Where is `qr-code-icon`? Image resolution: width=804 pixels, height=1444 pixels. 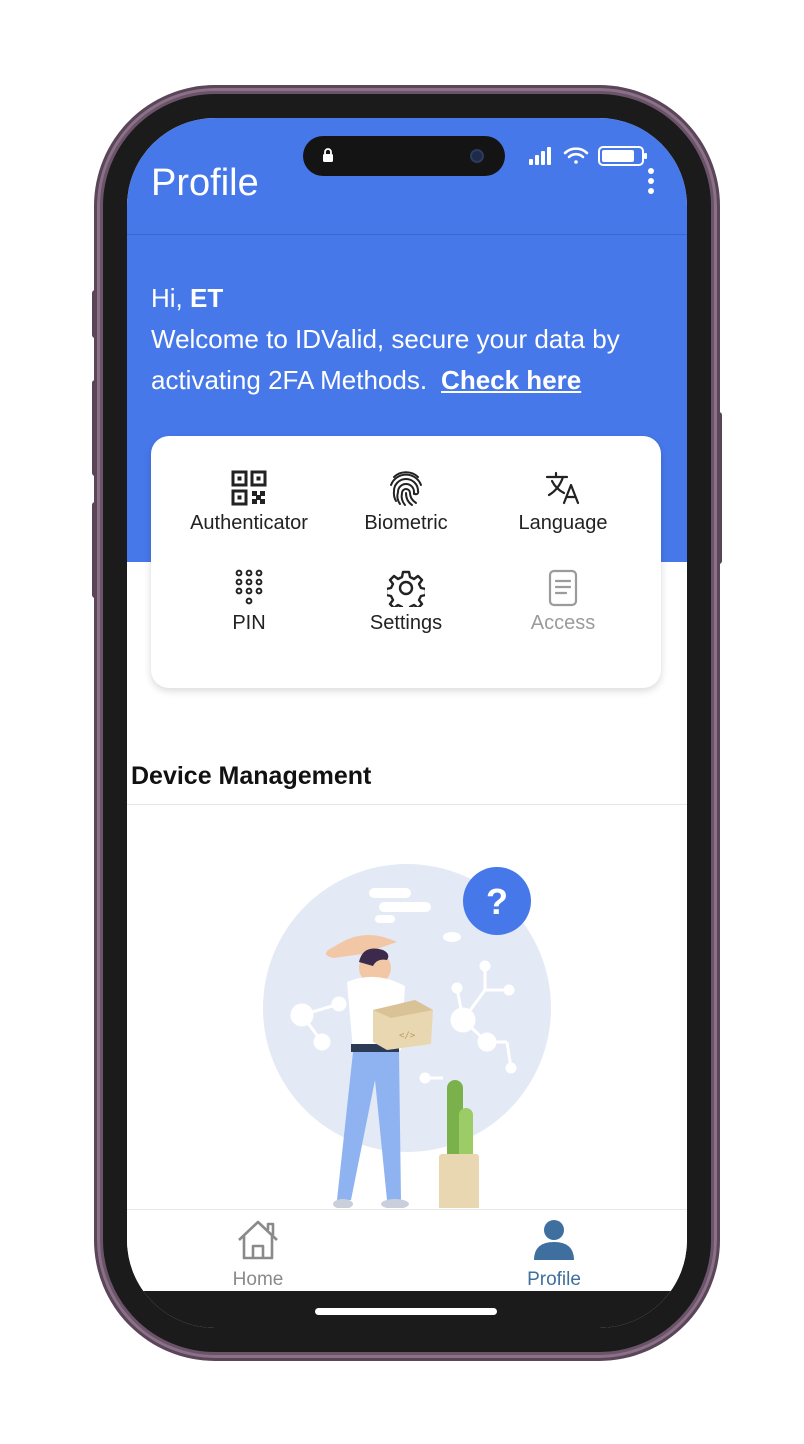 qr-code-icon is located at coordinates (249, 488).